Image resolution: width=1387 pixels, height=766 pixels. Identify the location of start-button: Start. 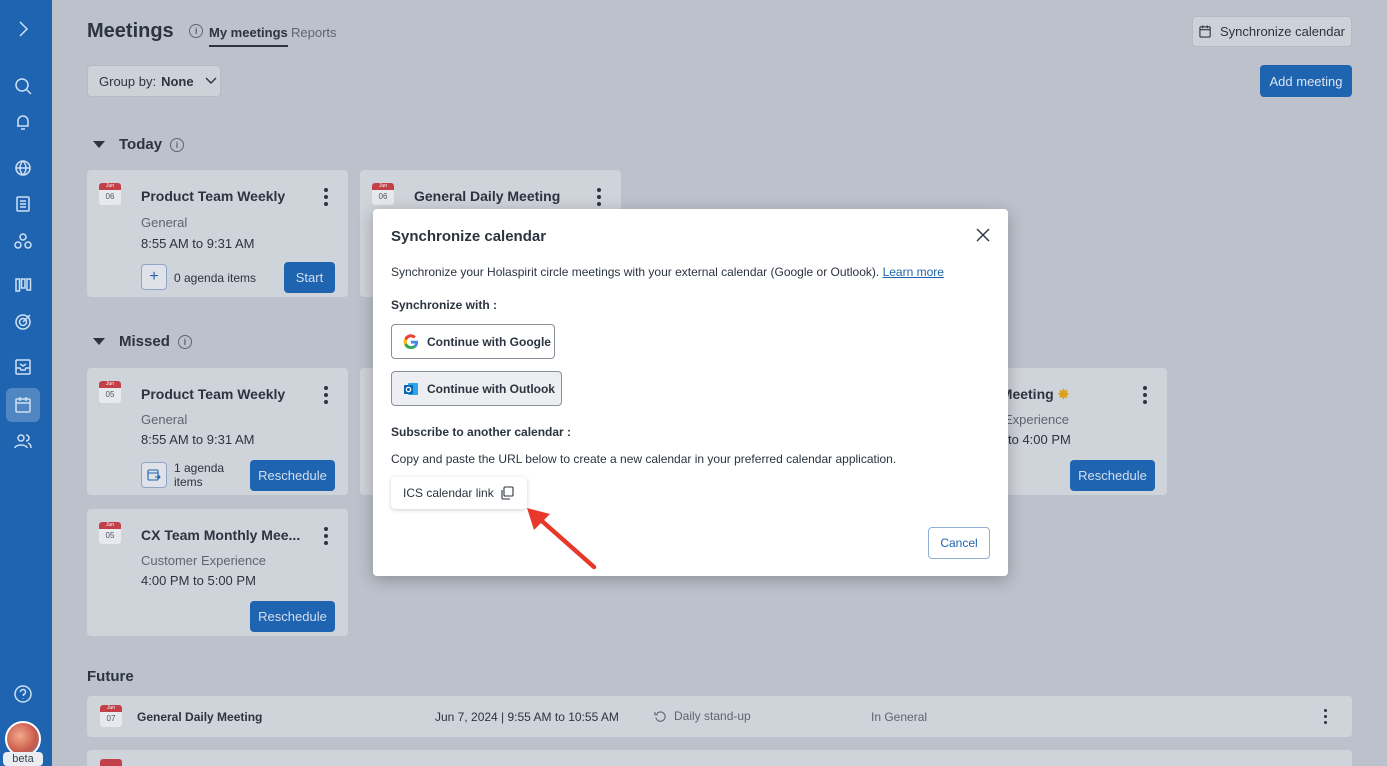
(309, 277).